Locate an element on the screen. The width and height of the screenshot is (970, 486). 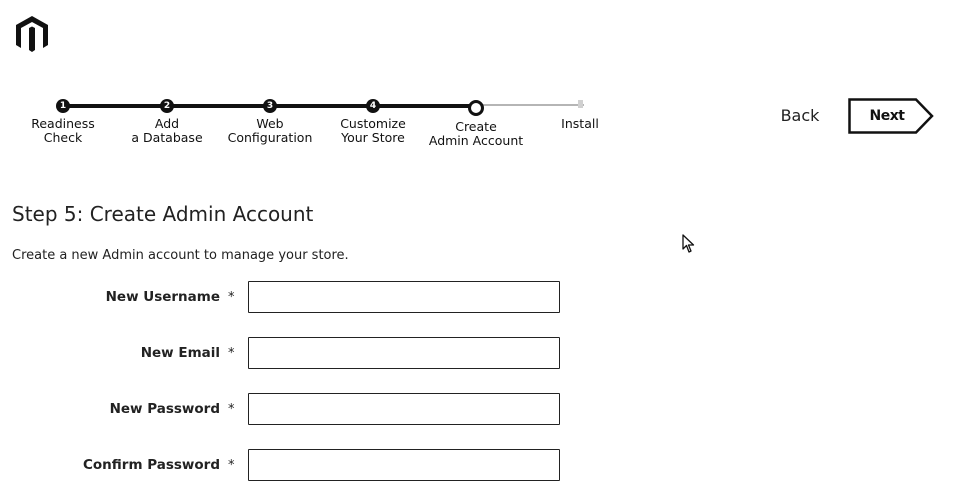
new-email-input is located at coordinates (404, 353).